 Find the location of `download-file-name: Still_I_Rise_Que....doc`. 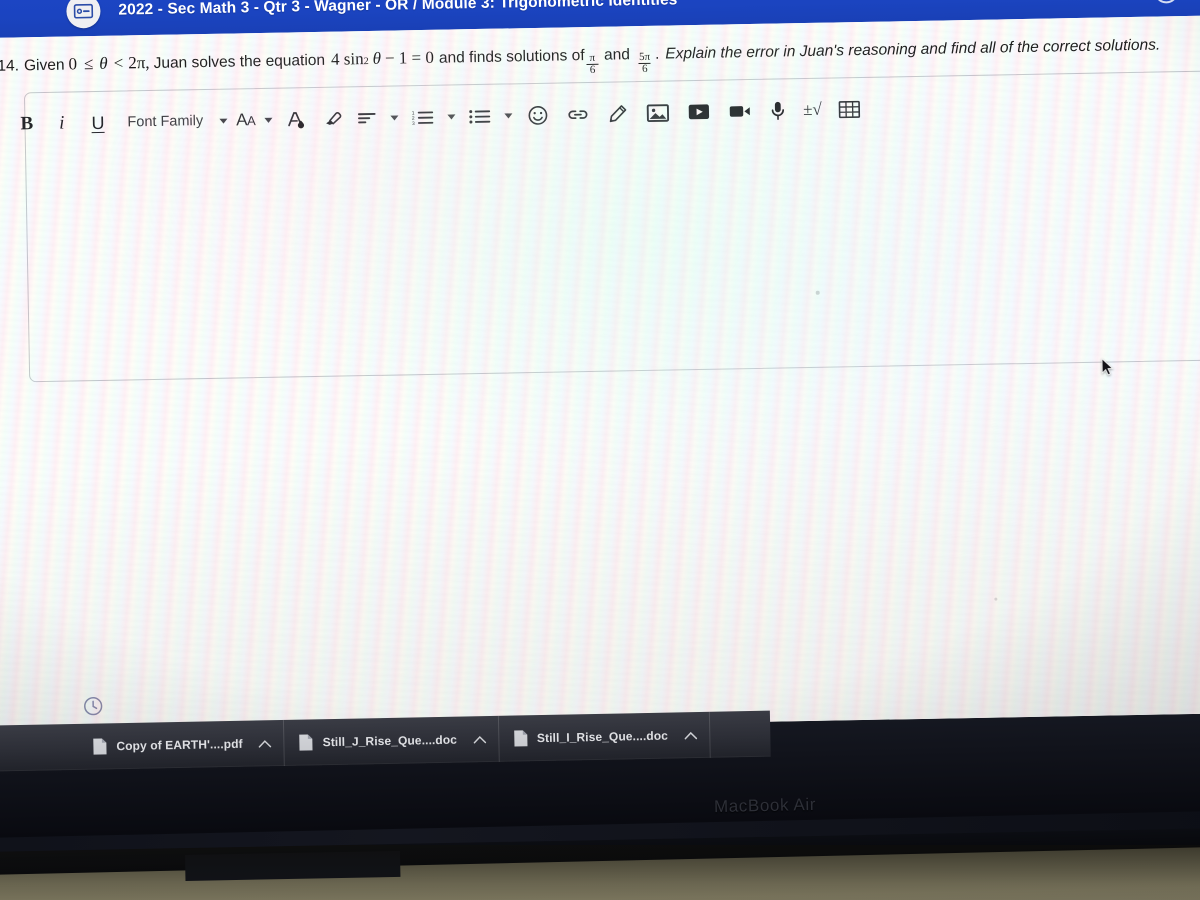

download-file-name: Still_I_Rise_Que....doc is located at coordinates (602, 737).